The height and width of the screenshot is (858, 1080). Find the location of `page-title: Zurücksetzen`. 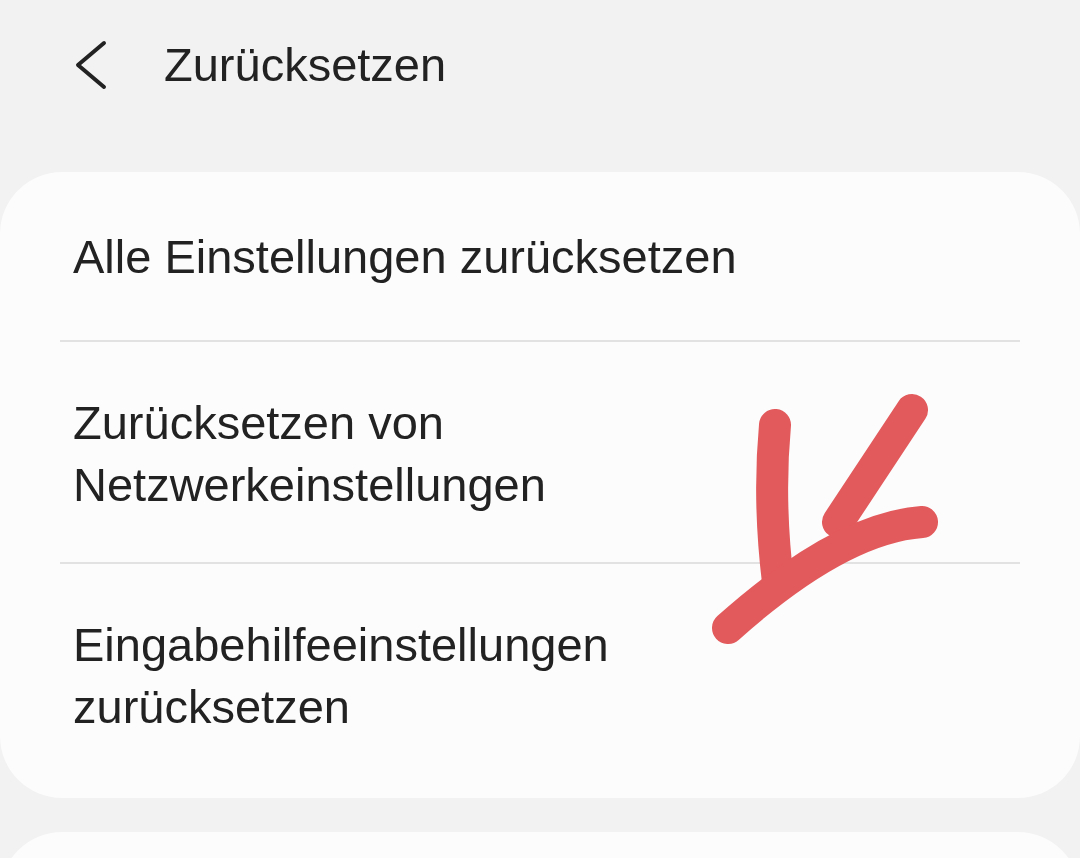

page-title: Zurücksetzen is located at coordinates (305, 64).